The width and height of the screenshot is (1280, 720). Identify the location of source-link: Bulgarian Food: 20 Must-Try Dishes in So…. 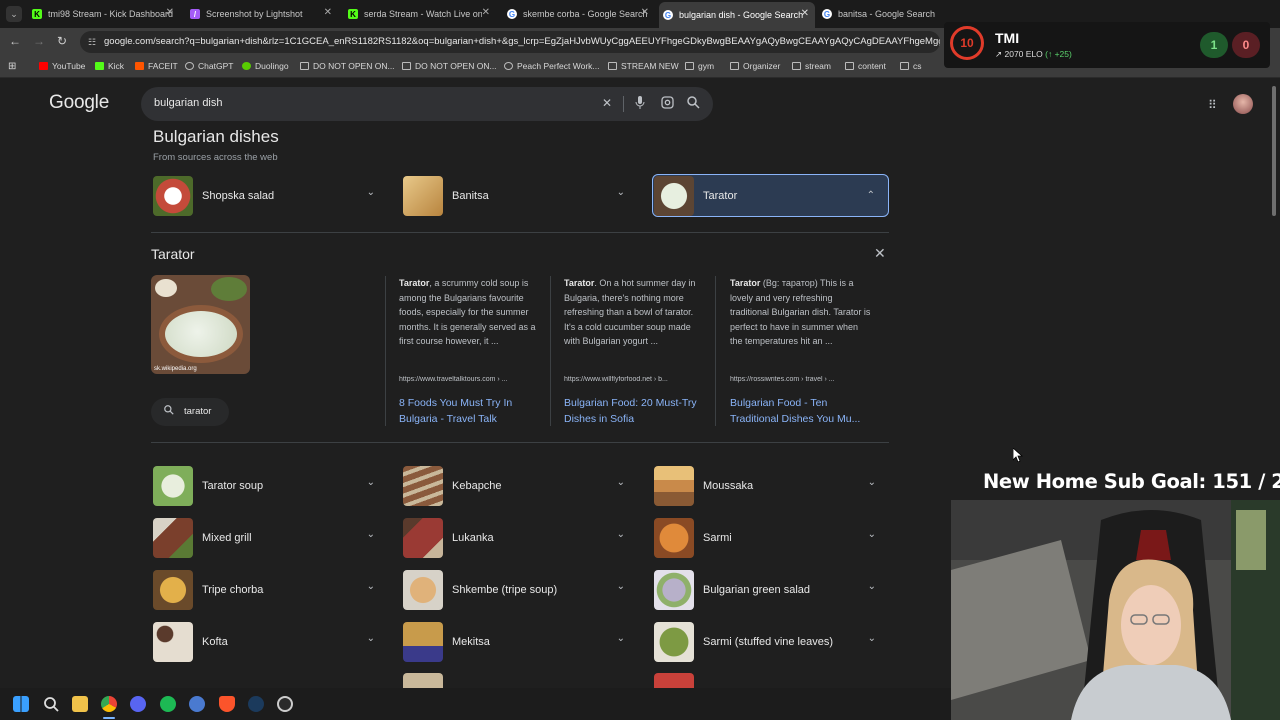
(634, 411).